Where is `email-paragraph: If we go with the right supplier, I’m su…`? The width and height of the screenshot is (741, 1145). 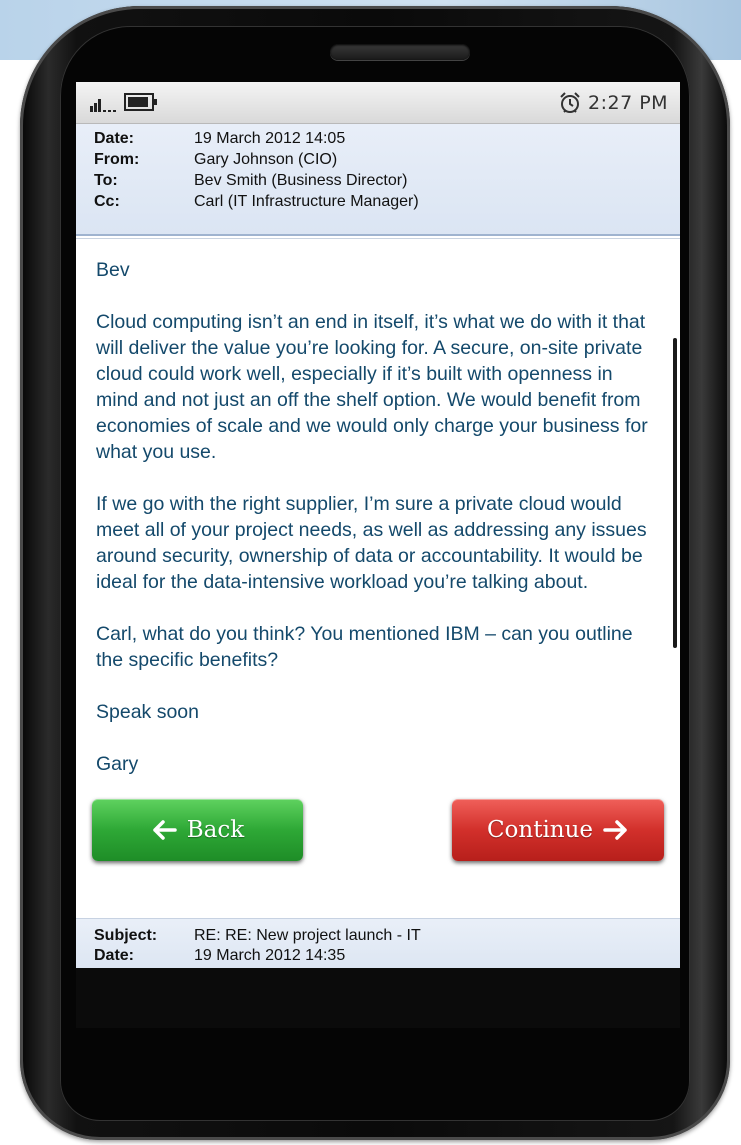 email-paragraph: If we go with the right supplier, I’m su… is located at coordinates (371, 543).